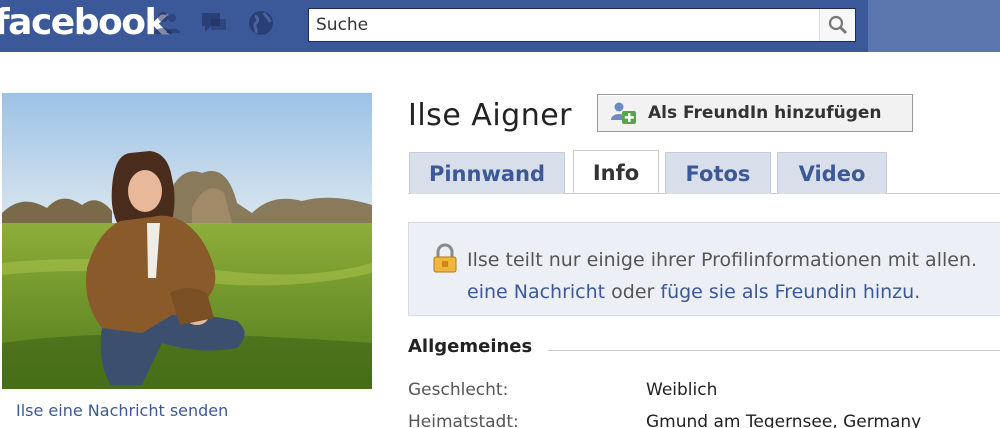  I want to click on tab-info: Info, so click(616, 171).